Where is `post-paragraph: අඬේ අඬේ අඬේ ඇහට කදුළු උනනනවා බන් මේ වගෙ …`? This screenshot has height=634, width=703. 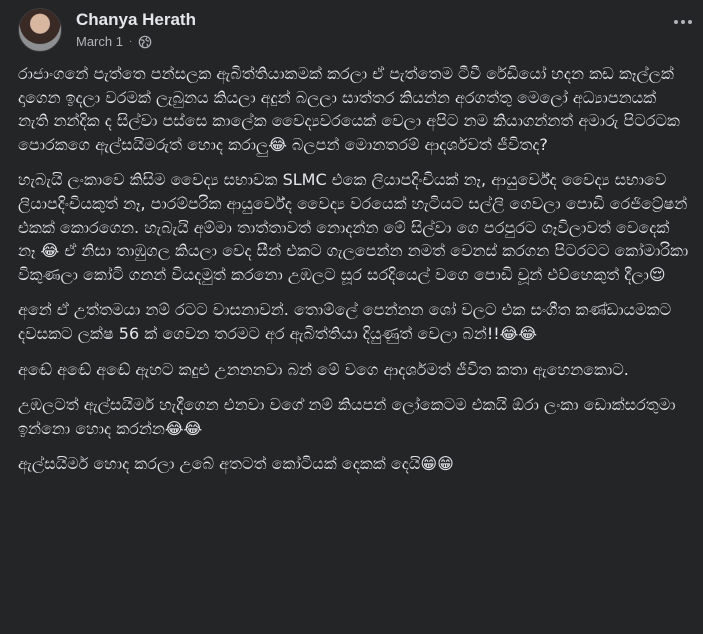
post-paragraph: අඬේ අඬේ අඬේ ඇහට කදුළු උනනනවා බන් මේ වගෙ … is located at coordinates (323, 369).